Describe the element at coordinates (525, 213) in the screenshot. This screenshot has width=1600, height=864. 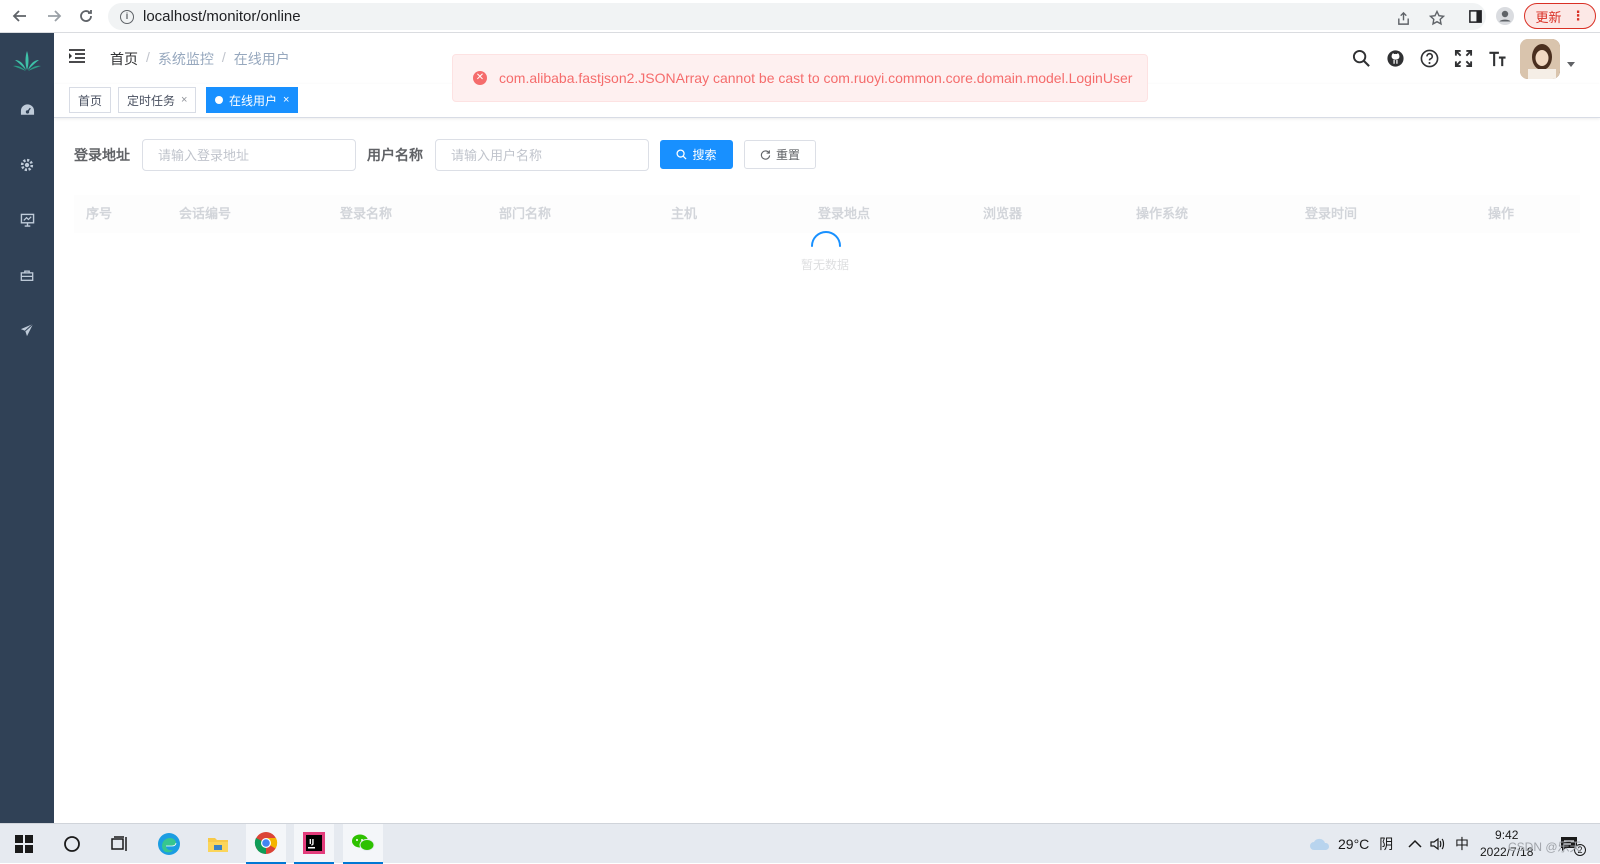
I see `column-header: 部门名称` at that location.